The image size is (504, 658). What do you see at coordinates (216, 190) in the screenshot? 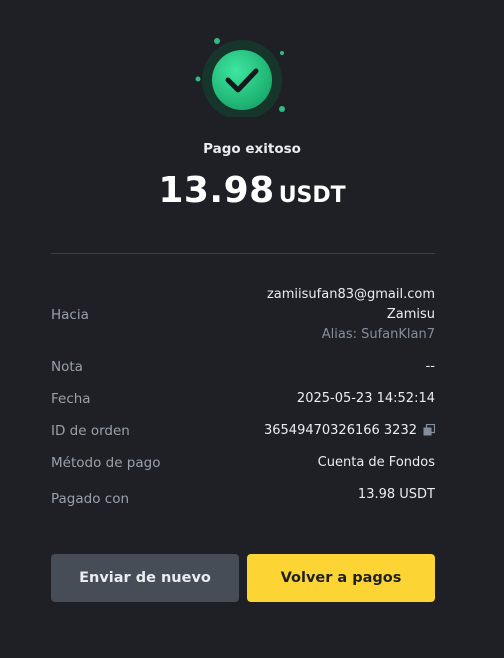
I see `amount-value: 13.98` at bounding box center [216, 190].